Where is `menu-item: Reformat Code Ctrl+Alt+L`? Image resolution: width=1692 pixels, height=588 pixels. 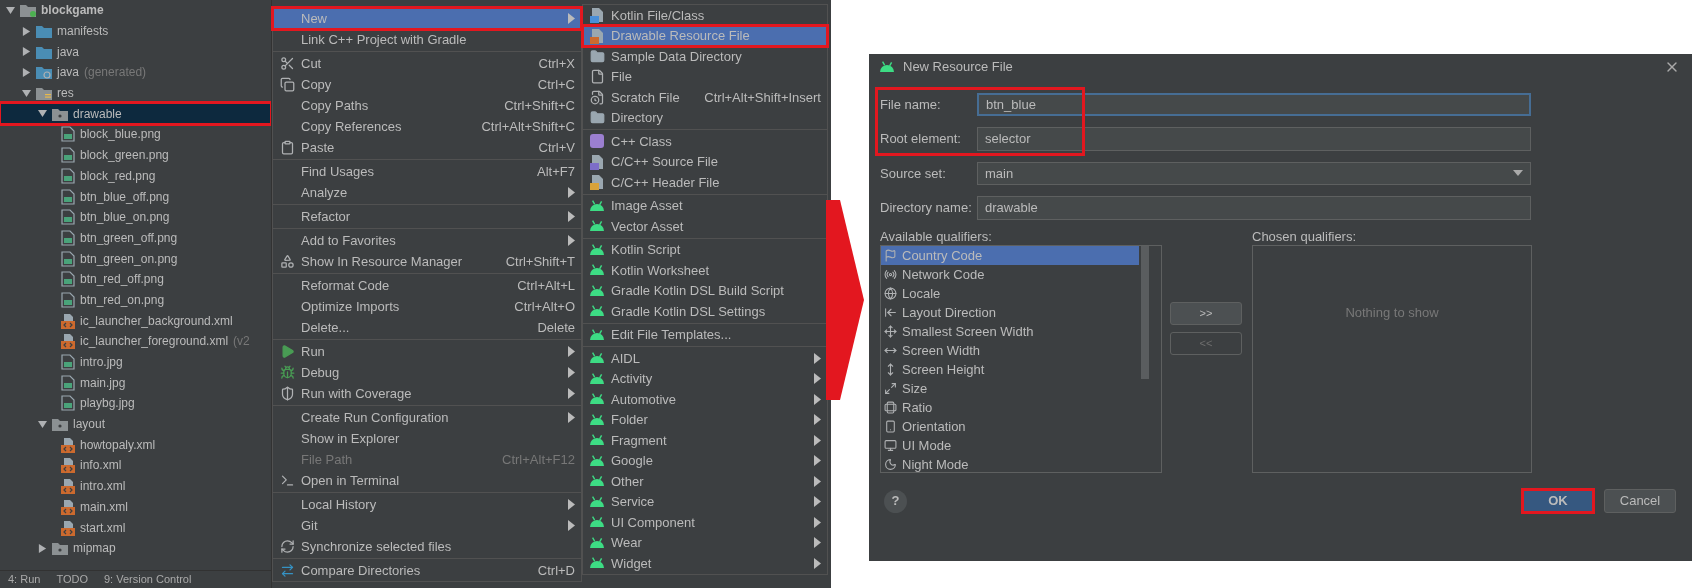
menu-item: Reformat Code Ctrl+Alt+L is located at coordinates (427, 285).